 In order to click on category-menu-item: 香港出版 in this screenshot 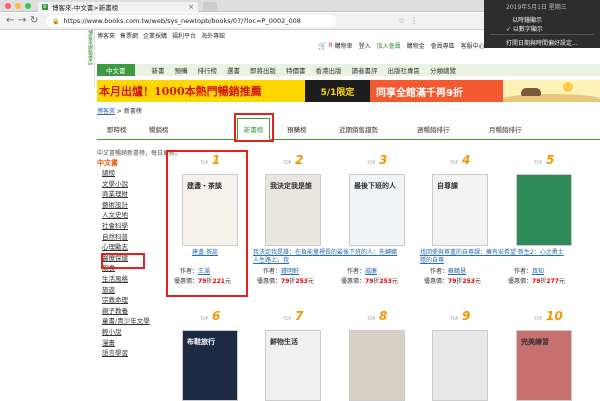, I will do `click(329, 70)`.